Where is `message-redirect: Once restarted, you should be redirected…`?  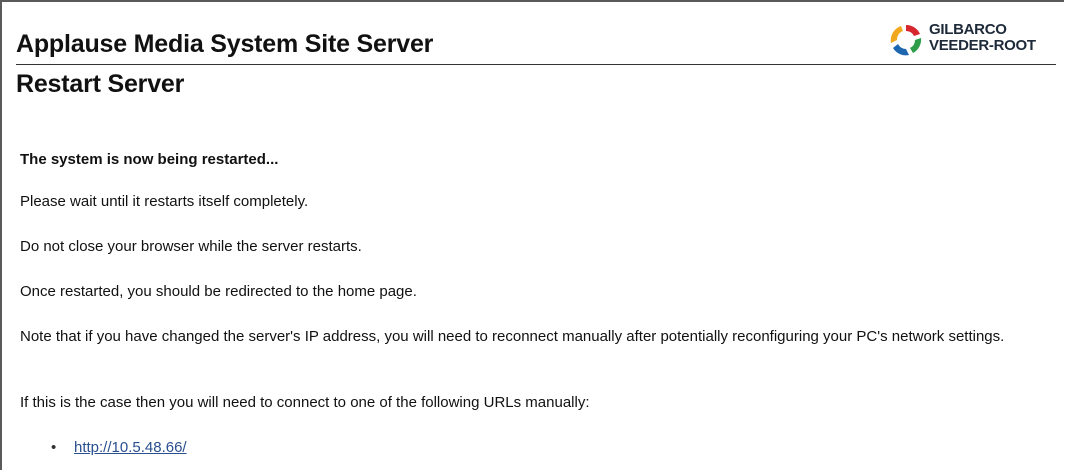
message-redirect: Once restarted, you should be redirected… is located at coordinates (218, 291).